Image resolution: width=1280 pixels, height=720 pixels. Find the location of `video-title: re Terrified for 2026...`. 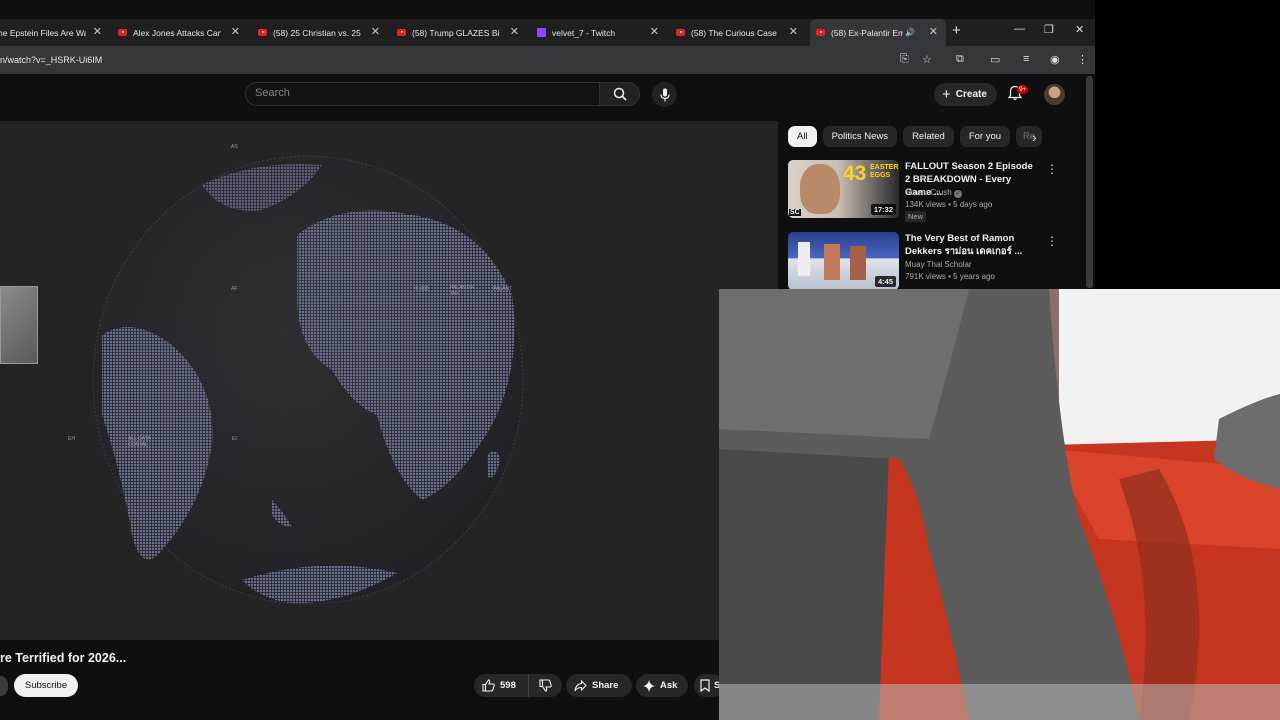

video-title: re Terrified for 2026... is located at coordinates (63, 658).